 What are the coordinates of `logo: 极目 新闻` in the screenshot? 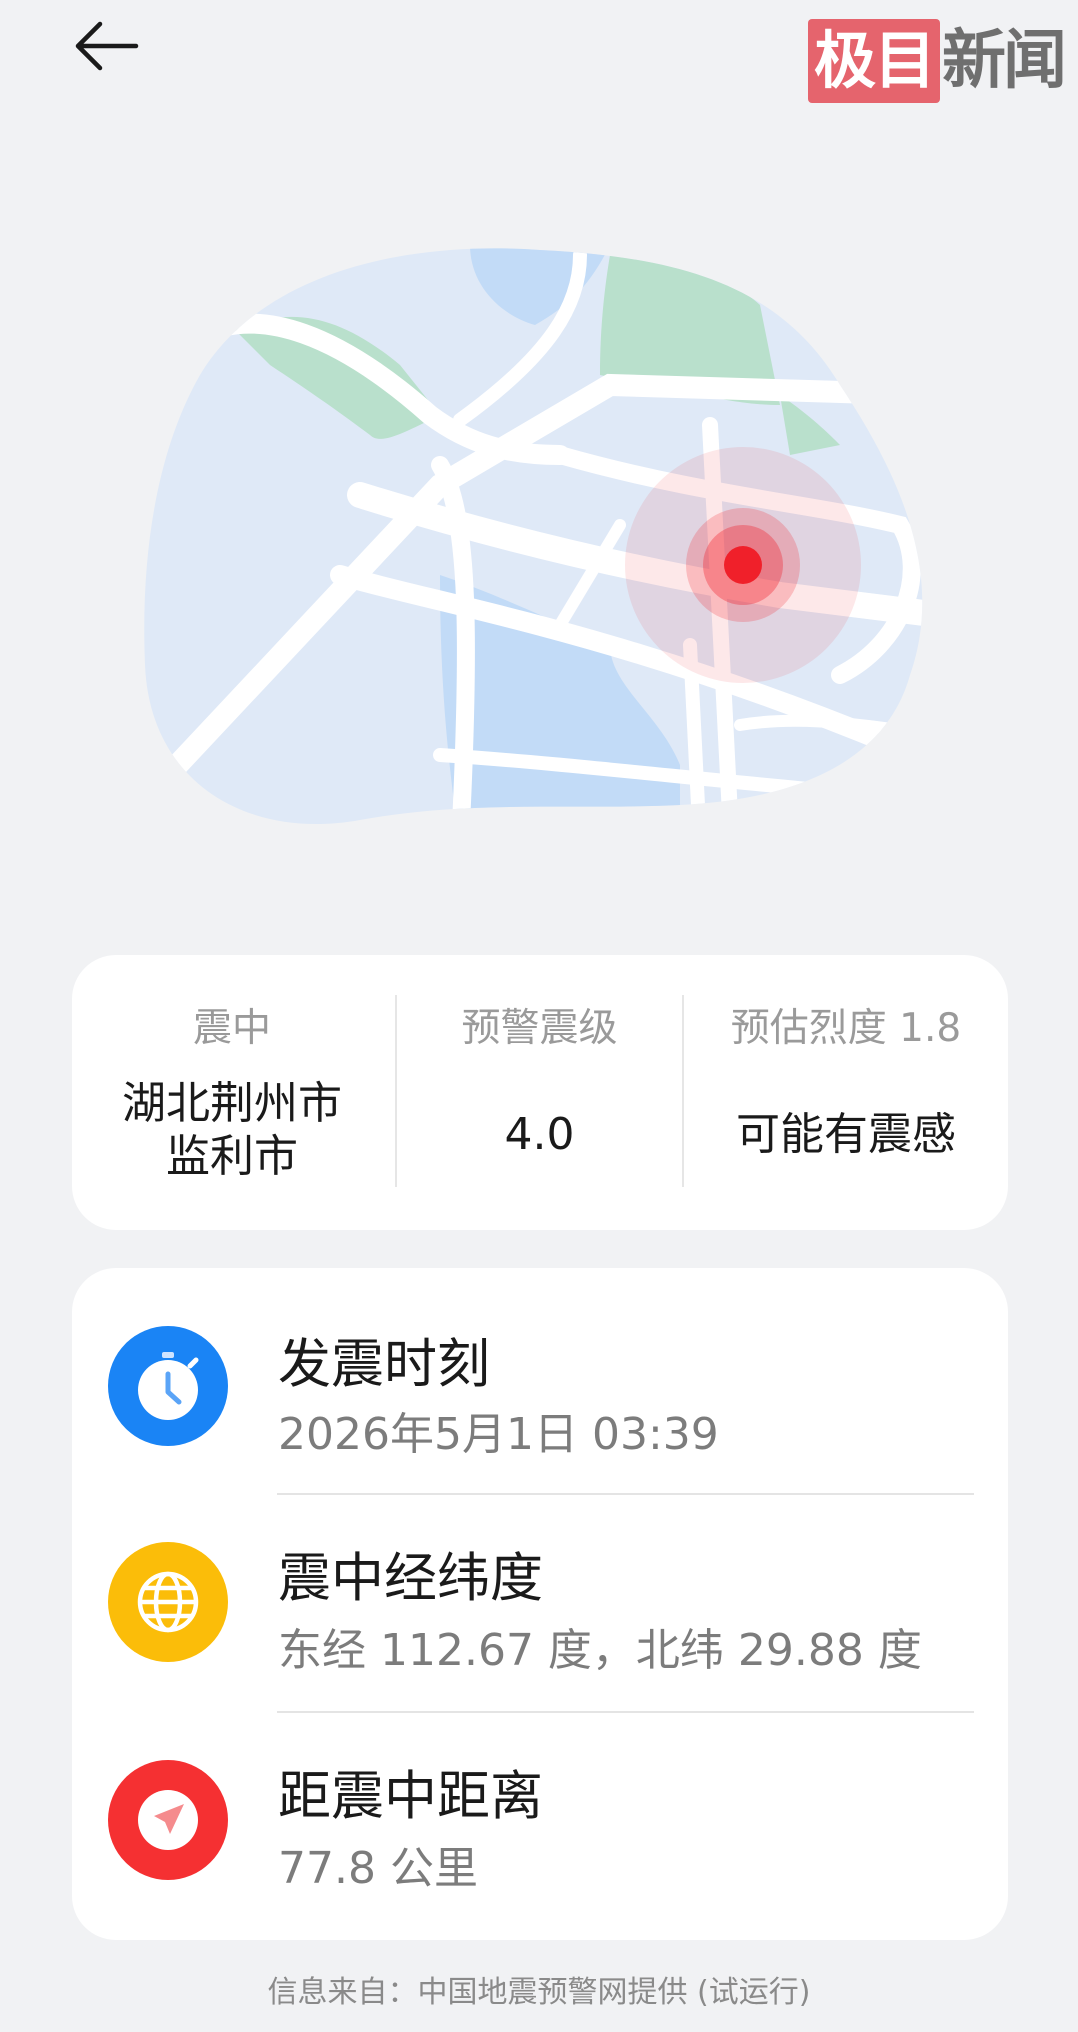 It's located at (937, 61).